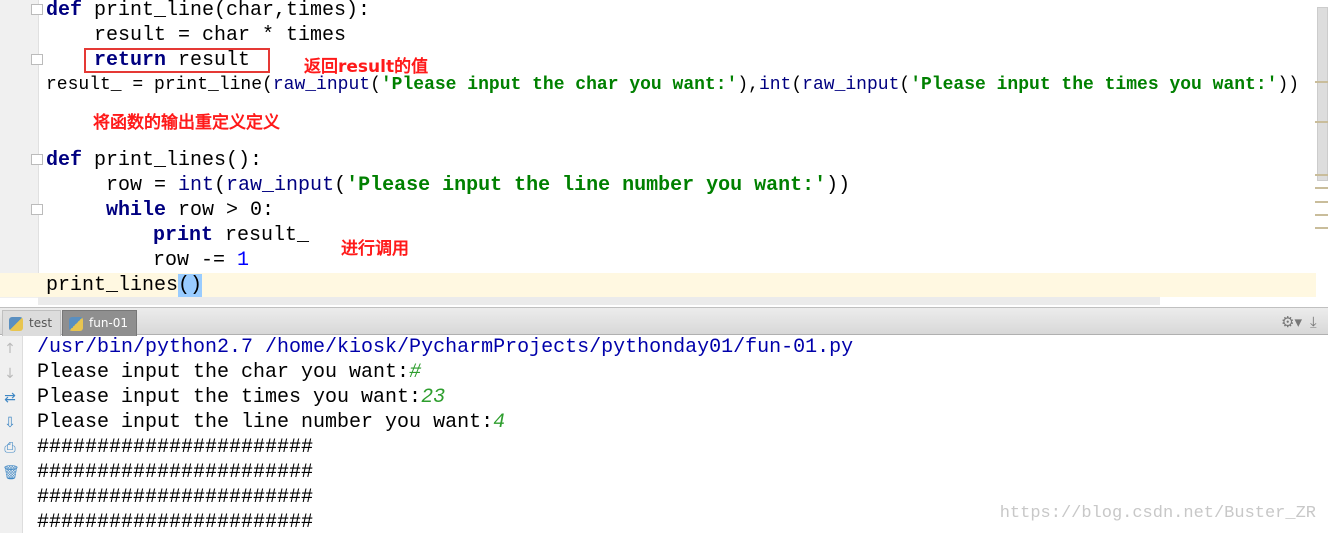 The height and width of the screenshot is (535, 1328). Describe the element at coordinates (10, 448) in the screenshot. I see `print-icon: ⎙` at that location.